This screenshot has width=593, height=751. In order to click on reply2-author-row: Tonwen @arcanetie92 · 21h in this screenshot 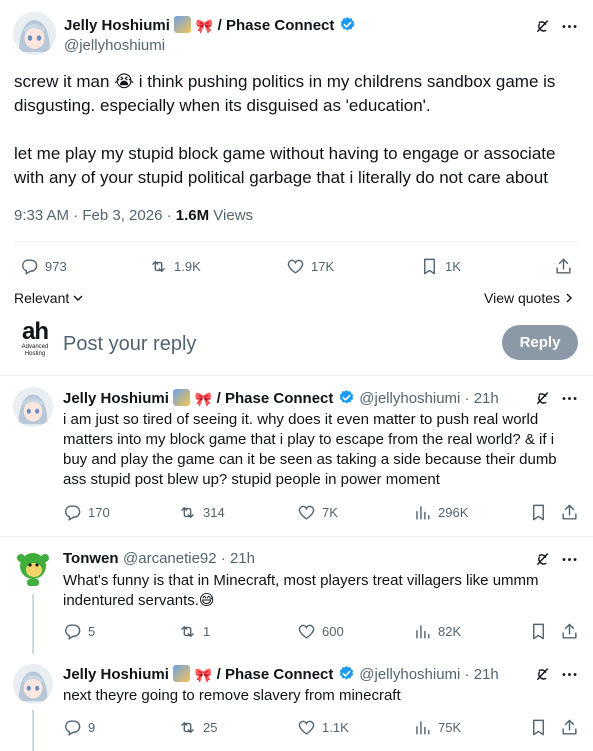, I will do `click(159, 559)`.